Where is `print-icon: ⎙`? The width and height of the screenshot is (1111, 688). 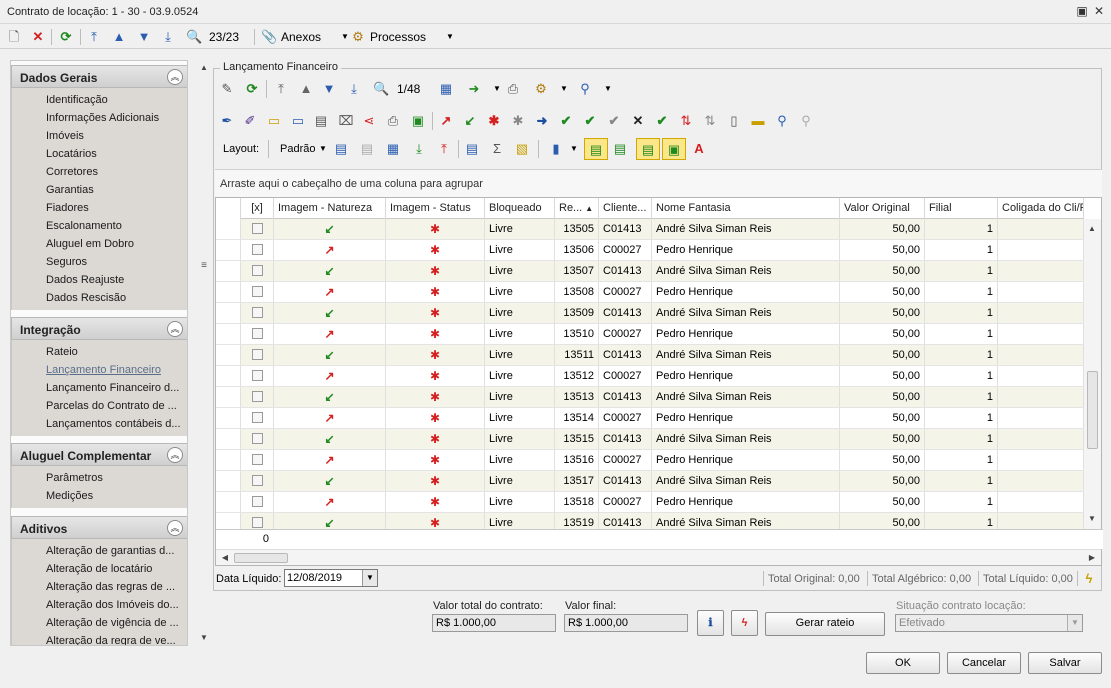 print-icon: ⎙ is located at coordinates (513, 89).